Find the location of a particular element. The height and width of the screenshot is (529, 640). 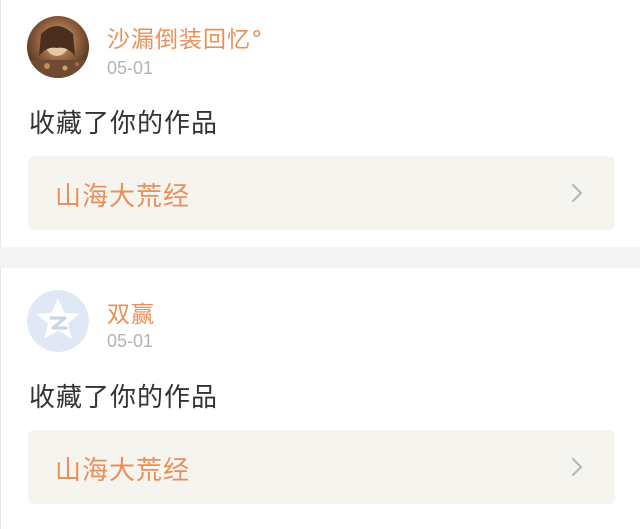

default-star-avatar-icon is located at coordinates (58, 321).